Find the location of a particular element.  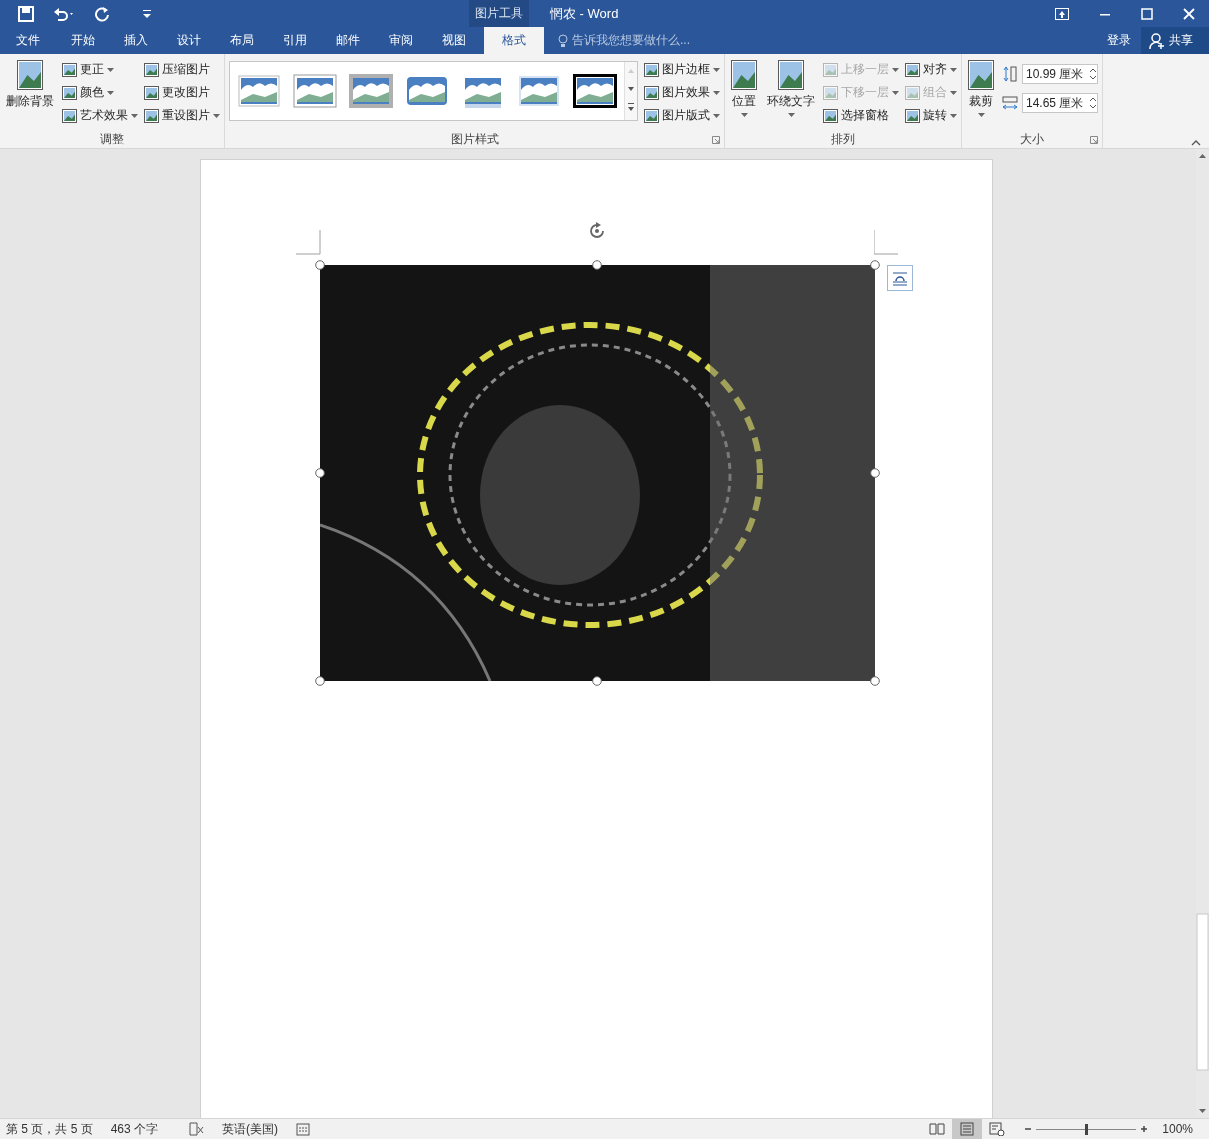

ribbon-button: 环绕文字 is located at coordinates (791, 94).